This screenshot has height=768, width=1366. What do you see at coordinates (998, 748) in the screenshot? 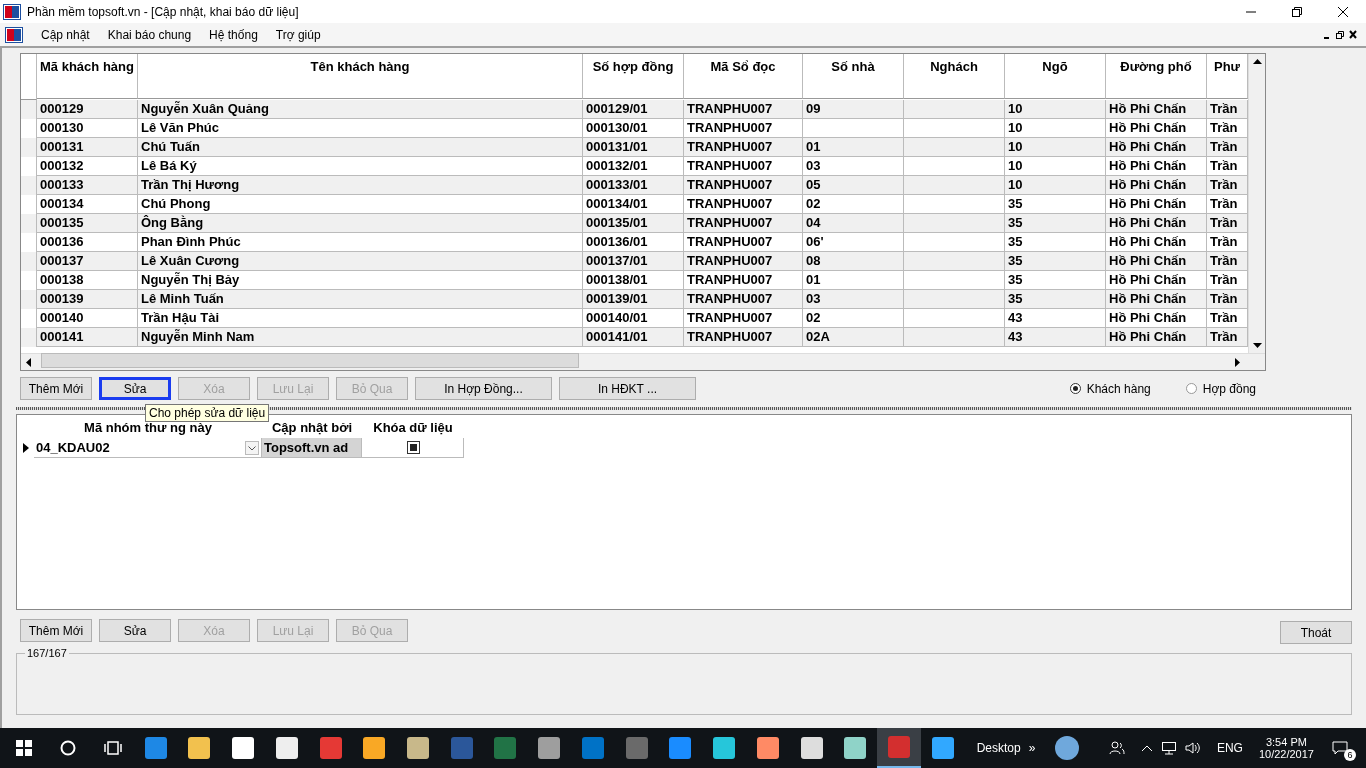
I see `desktop-toolbar-label: Desktop` at bounding box center [998, 748].